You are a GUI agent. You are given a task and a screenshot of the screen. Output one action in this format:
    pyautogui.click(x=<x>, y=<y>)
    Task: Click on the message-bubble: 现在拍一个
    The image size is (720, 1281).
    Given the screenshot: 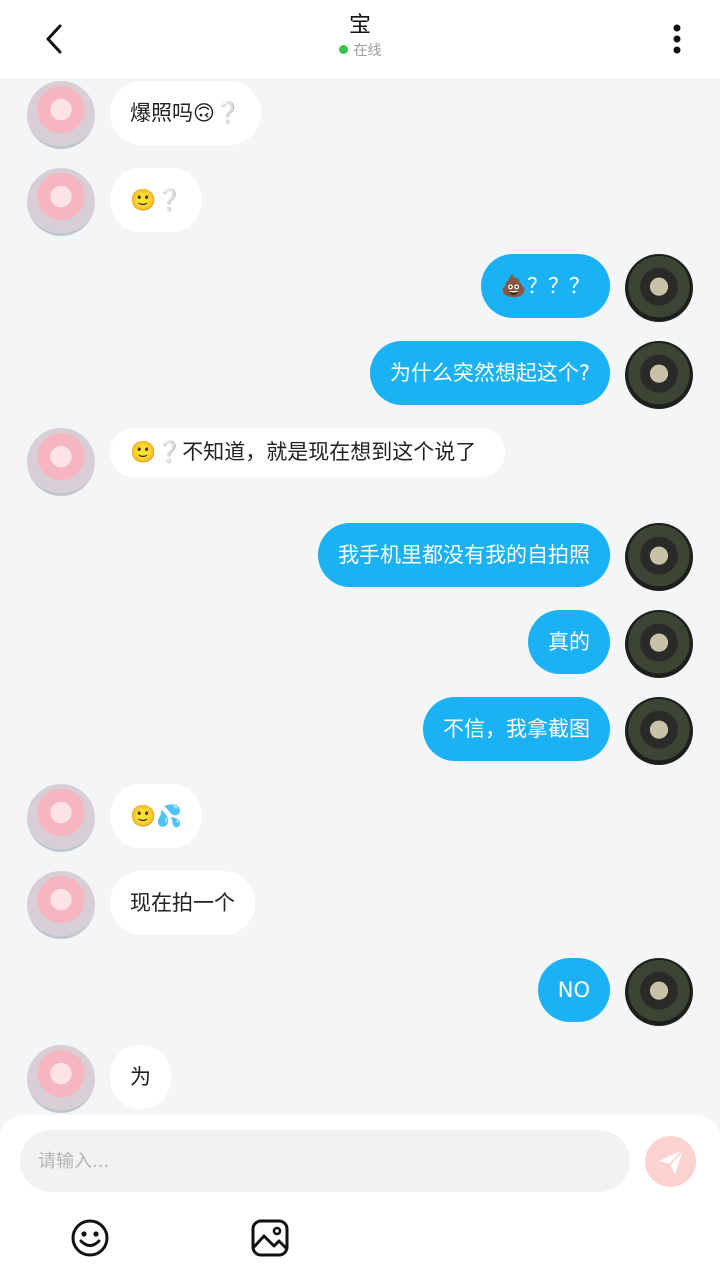 What is the action you would take?
    pyautogui.click(x=182, y=903)
    